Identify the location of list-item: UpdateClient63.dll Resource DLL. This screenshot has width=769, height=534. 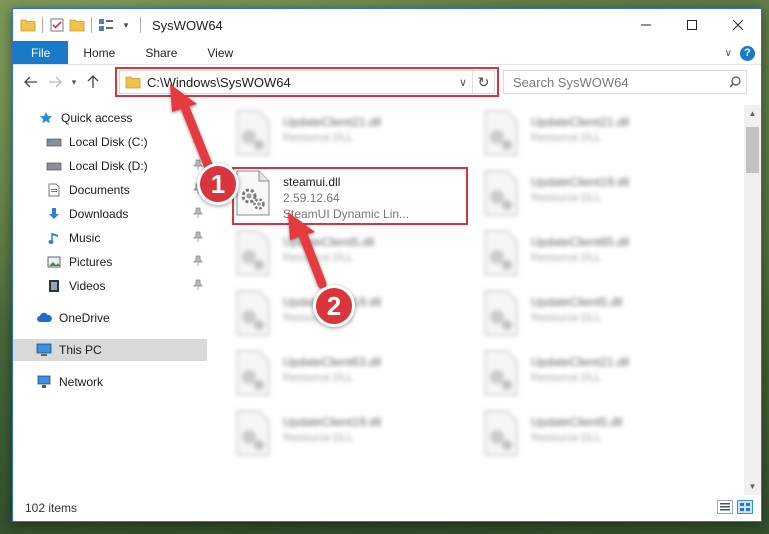
(351, 378).